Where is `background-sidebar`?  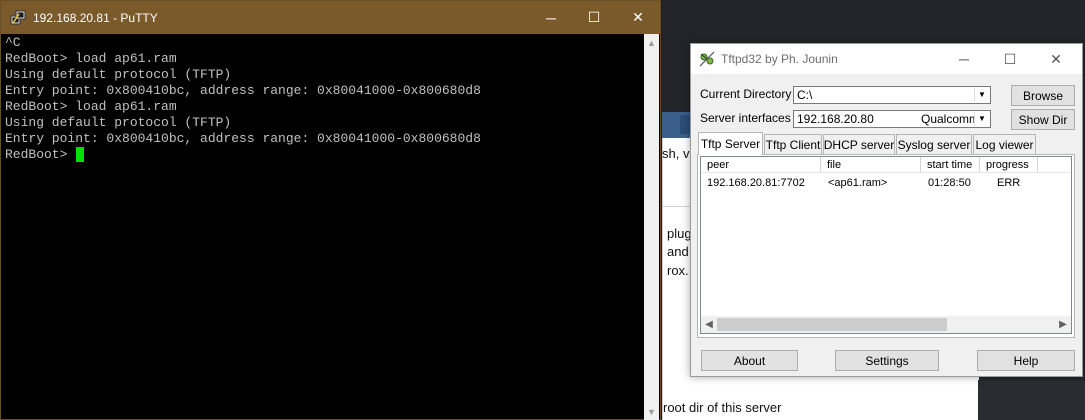
background-sidebar is located at coordinates (1031, 400).